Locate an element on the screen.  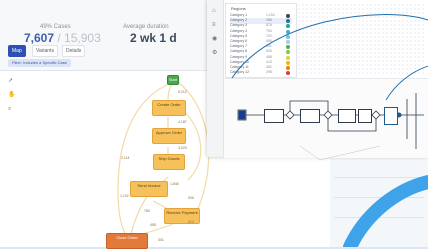
home-icon: ⌂ is located at coordinates (215, 11).